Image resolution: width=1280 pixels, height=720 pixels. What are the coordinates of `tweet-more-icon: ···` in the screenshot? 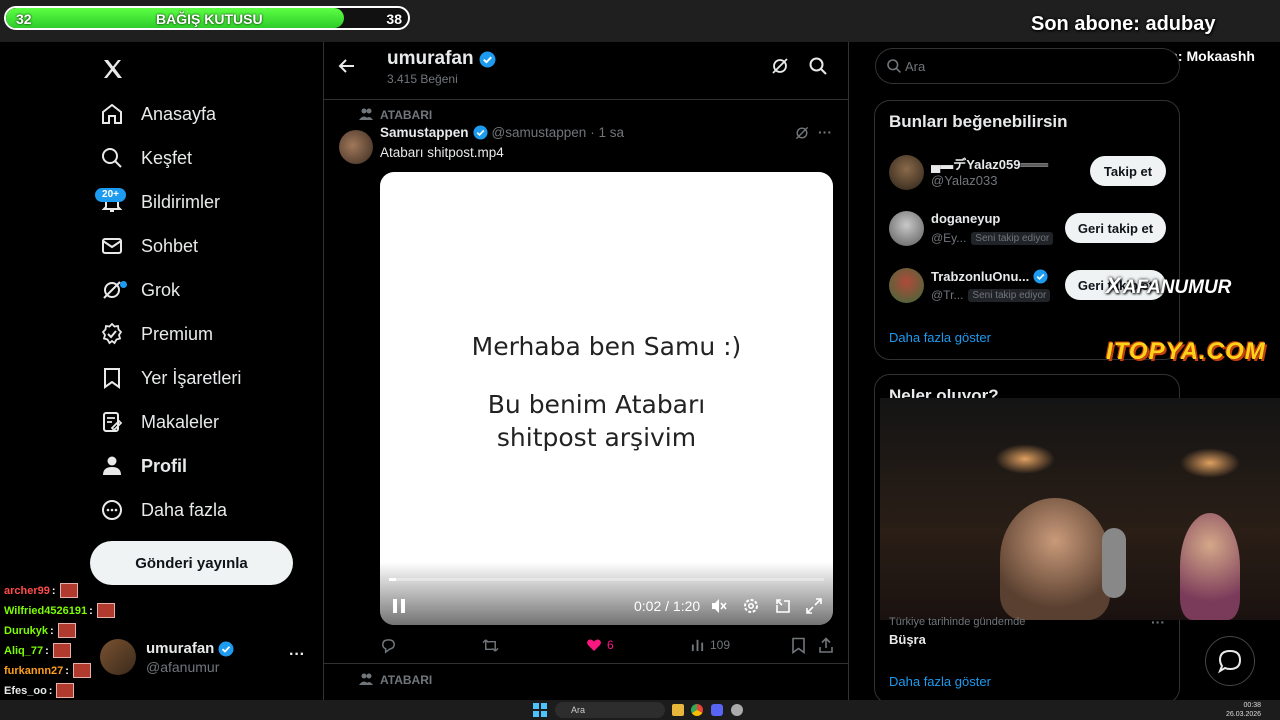 It's located at (825, 132).